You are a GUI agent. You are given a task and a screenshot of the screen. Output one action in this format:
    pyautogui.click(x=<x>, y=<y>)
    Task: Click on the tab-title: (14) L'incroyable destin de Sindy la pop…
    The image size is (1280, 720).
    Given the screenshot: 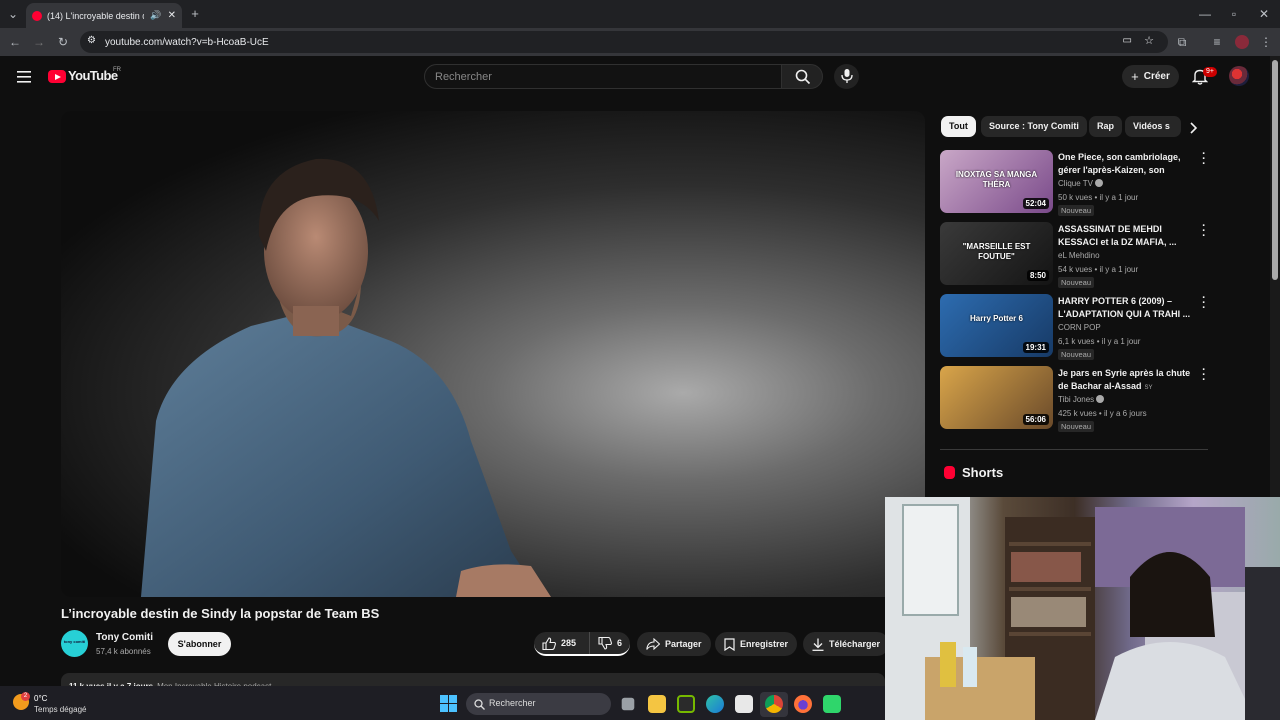 What is the action you would take?
    pyautogui.click(x=95, y=15)
    